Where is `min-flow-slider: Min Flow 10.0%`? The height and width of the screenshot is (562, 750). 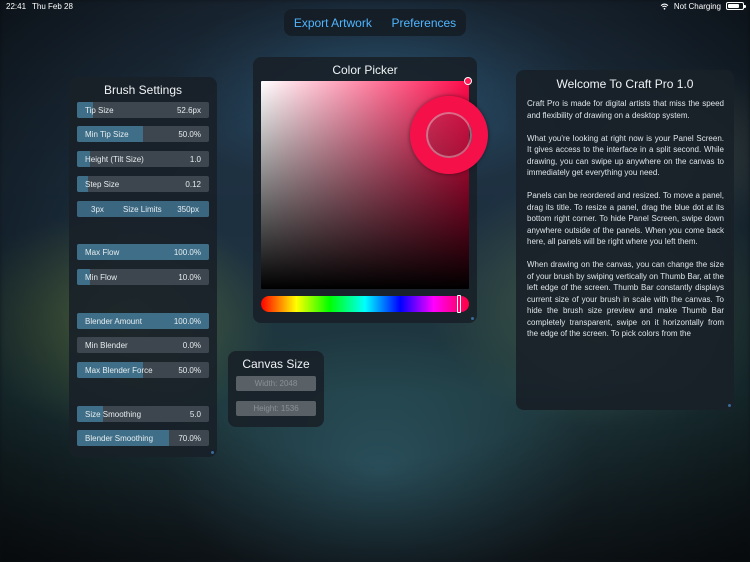 min-flow-slider: Min Flow 10.0% is located at coordinates (143, 277).